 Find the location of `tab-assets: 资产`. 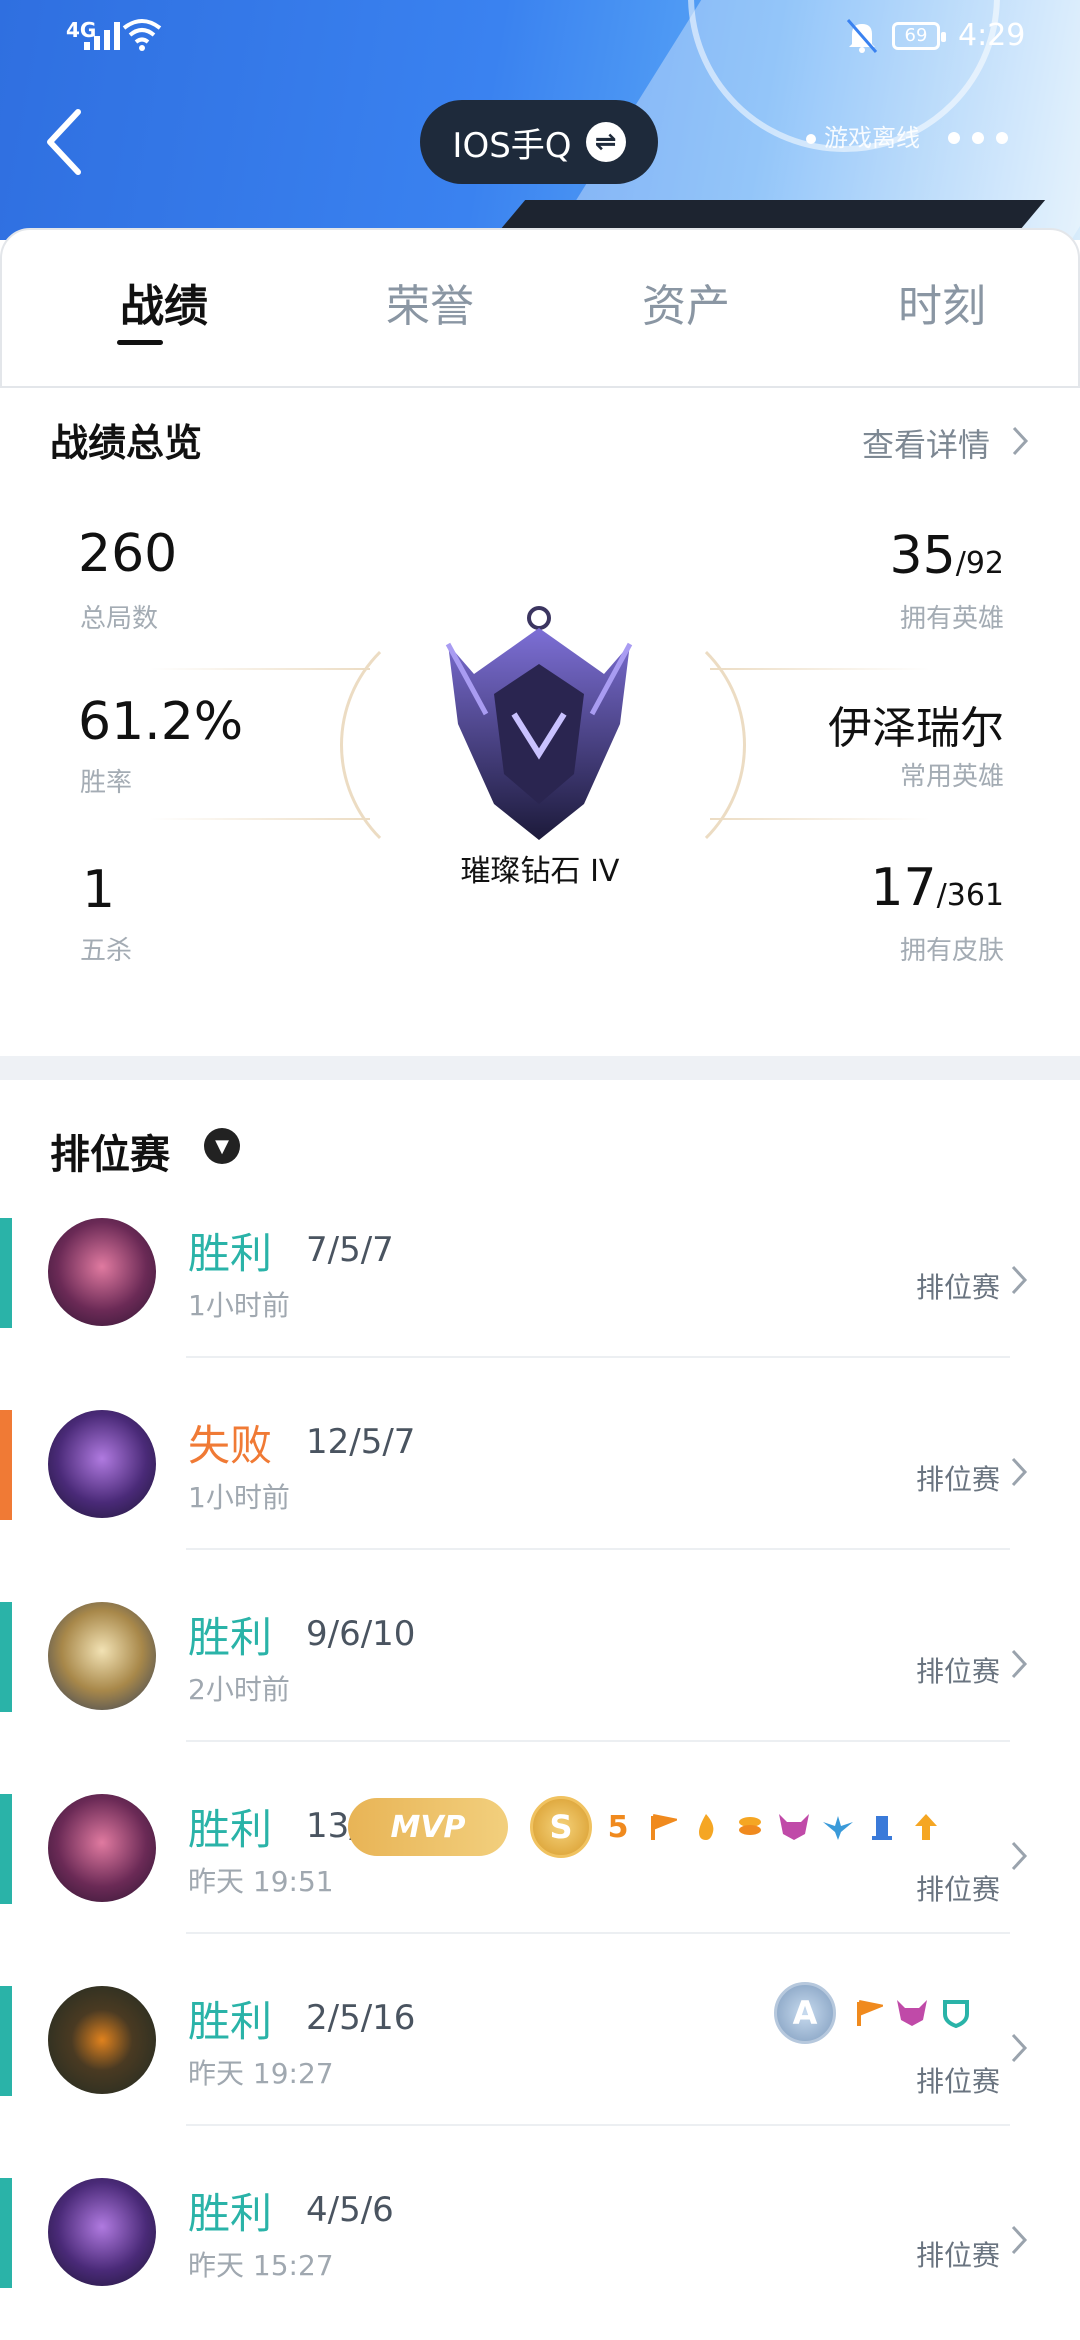

tab-assets: 资产 is located at coordinates (686, 302).